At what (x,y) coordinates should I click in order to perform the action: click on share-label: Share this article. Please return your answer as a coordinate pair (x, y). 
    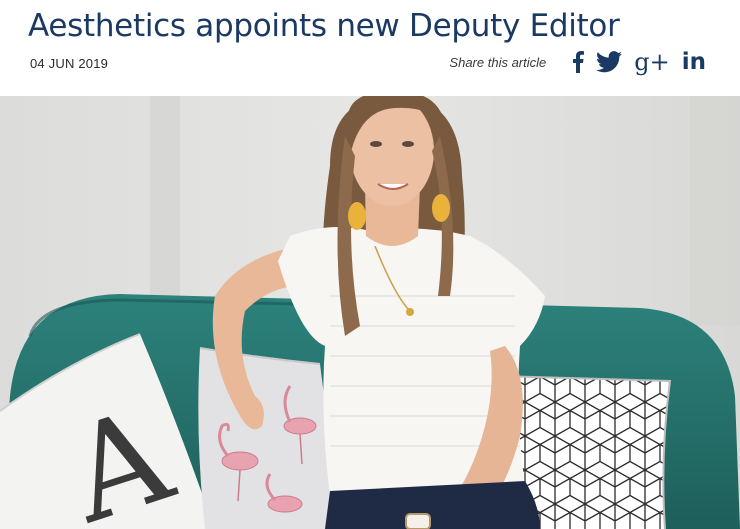
    Looking at the image, I should click on (498, 62).